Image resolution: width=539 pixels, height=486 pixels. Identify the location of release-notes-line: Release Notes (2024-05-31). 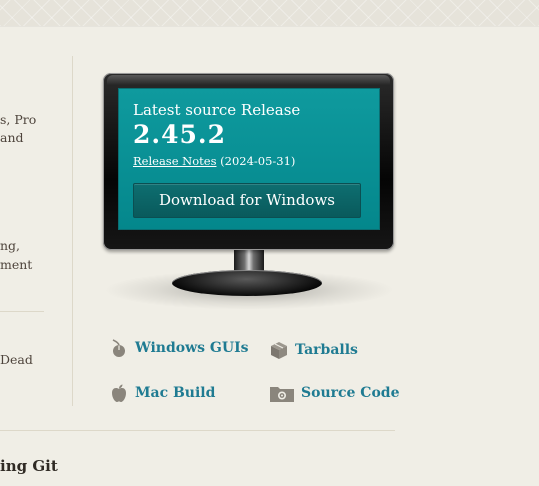
(214, 161).